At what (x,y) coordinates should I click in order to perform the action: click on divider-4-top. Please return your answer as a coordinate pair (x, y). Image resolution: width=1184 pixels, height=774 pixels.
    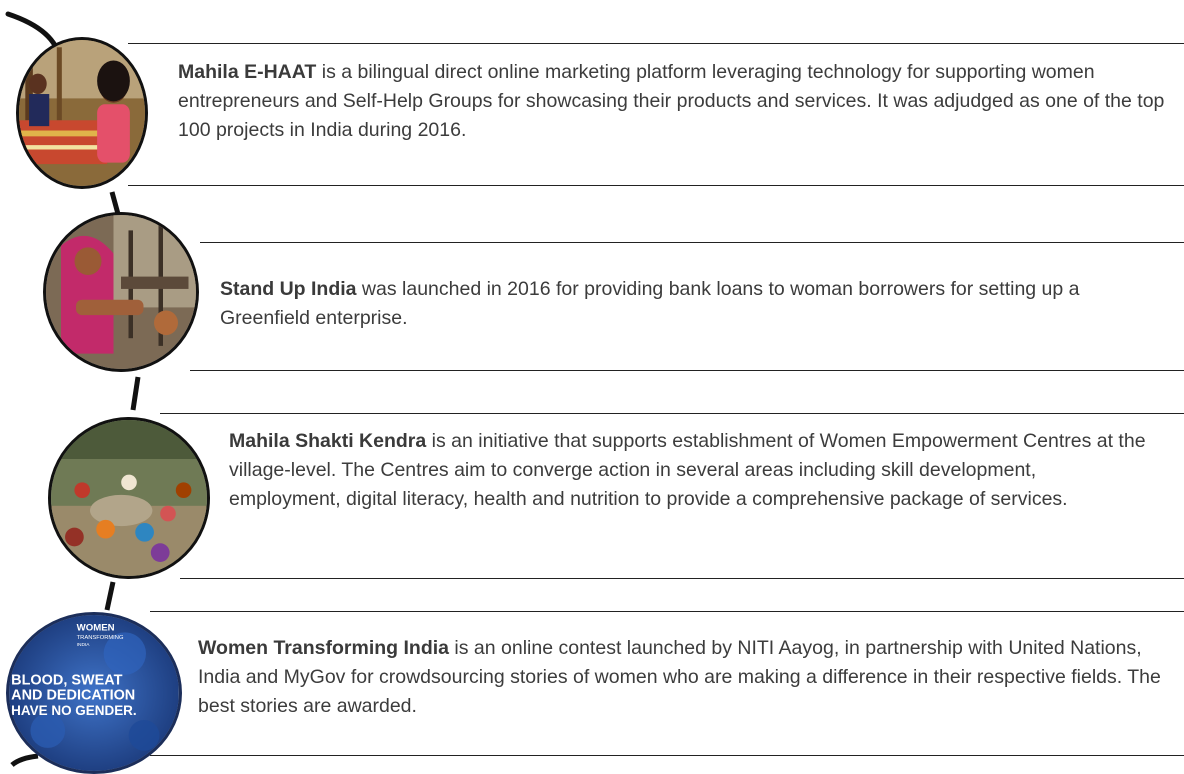
    Looking at the image, I should click on (667, 611).